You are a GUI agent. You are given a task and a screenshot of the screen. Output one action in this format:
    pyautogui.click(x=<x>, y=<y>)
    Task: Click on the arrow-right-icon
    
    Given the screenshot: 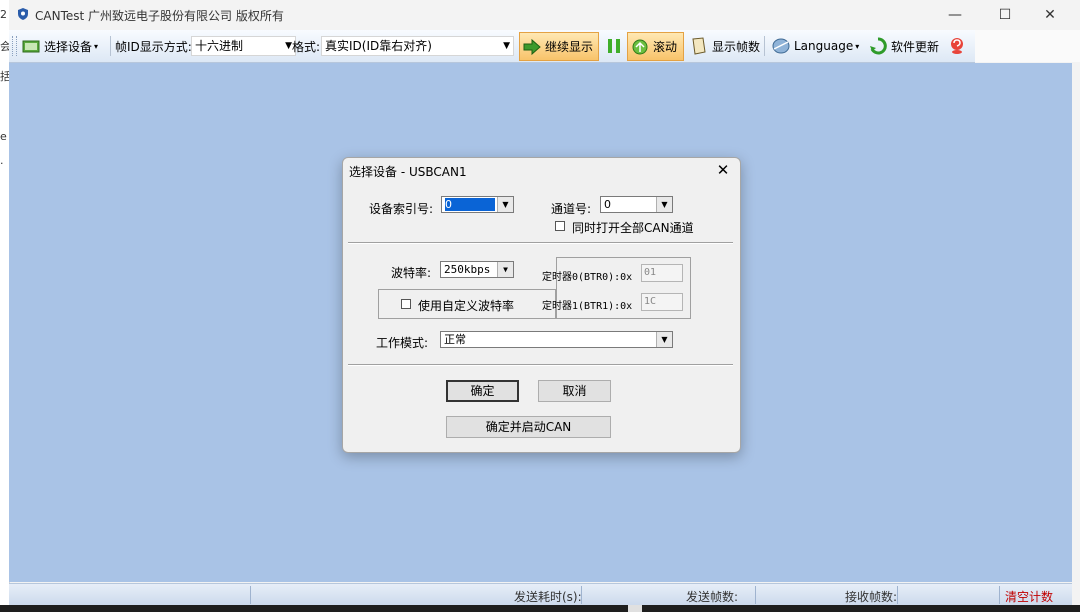 What is the action you would take?
    pyautogui.click(x=532, y=46)
    